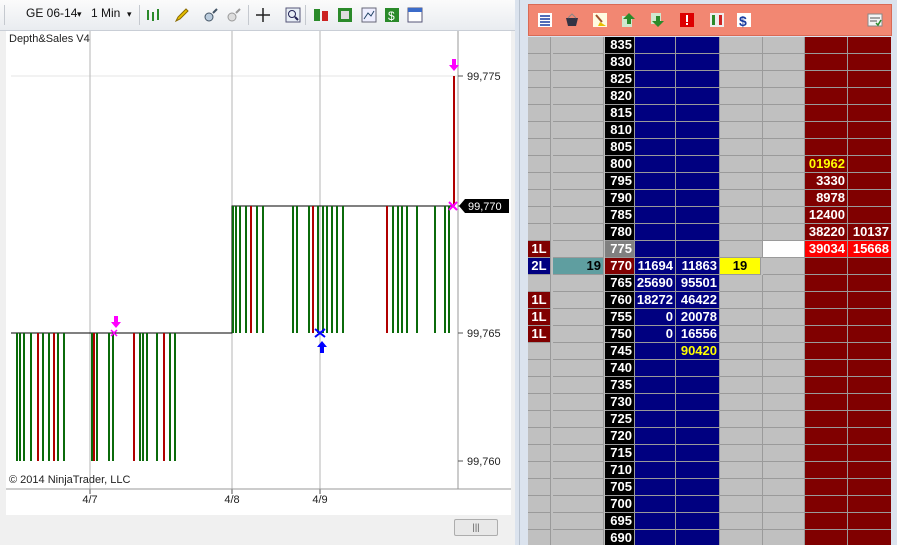  I want to click on ladder-price-cell: 770, so click(620, 266).